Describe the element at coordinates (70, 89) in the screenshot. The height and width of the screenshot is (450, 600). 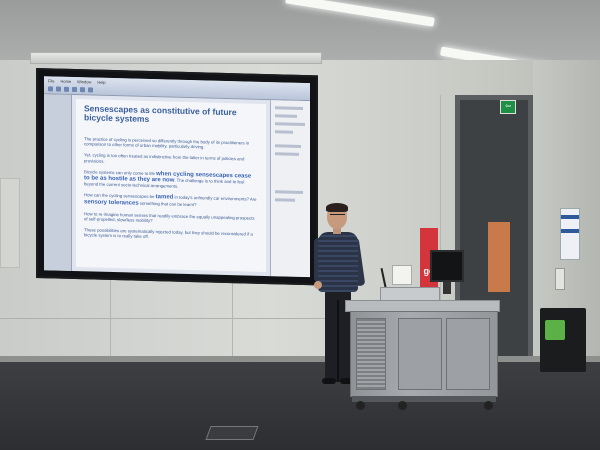
I see `toolbar-icons` at that location.